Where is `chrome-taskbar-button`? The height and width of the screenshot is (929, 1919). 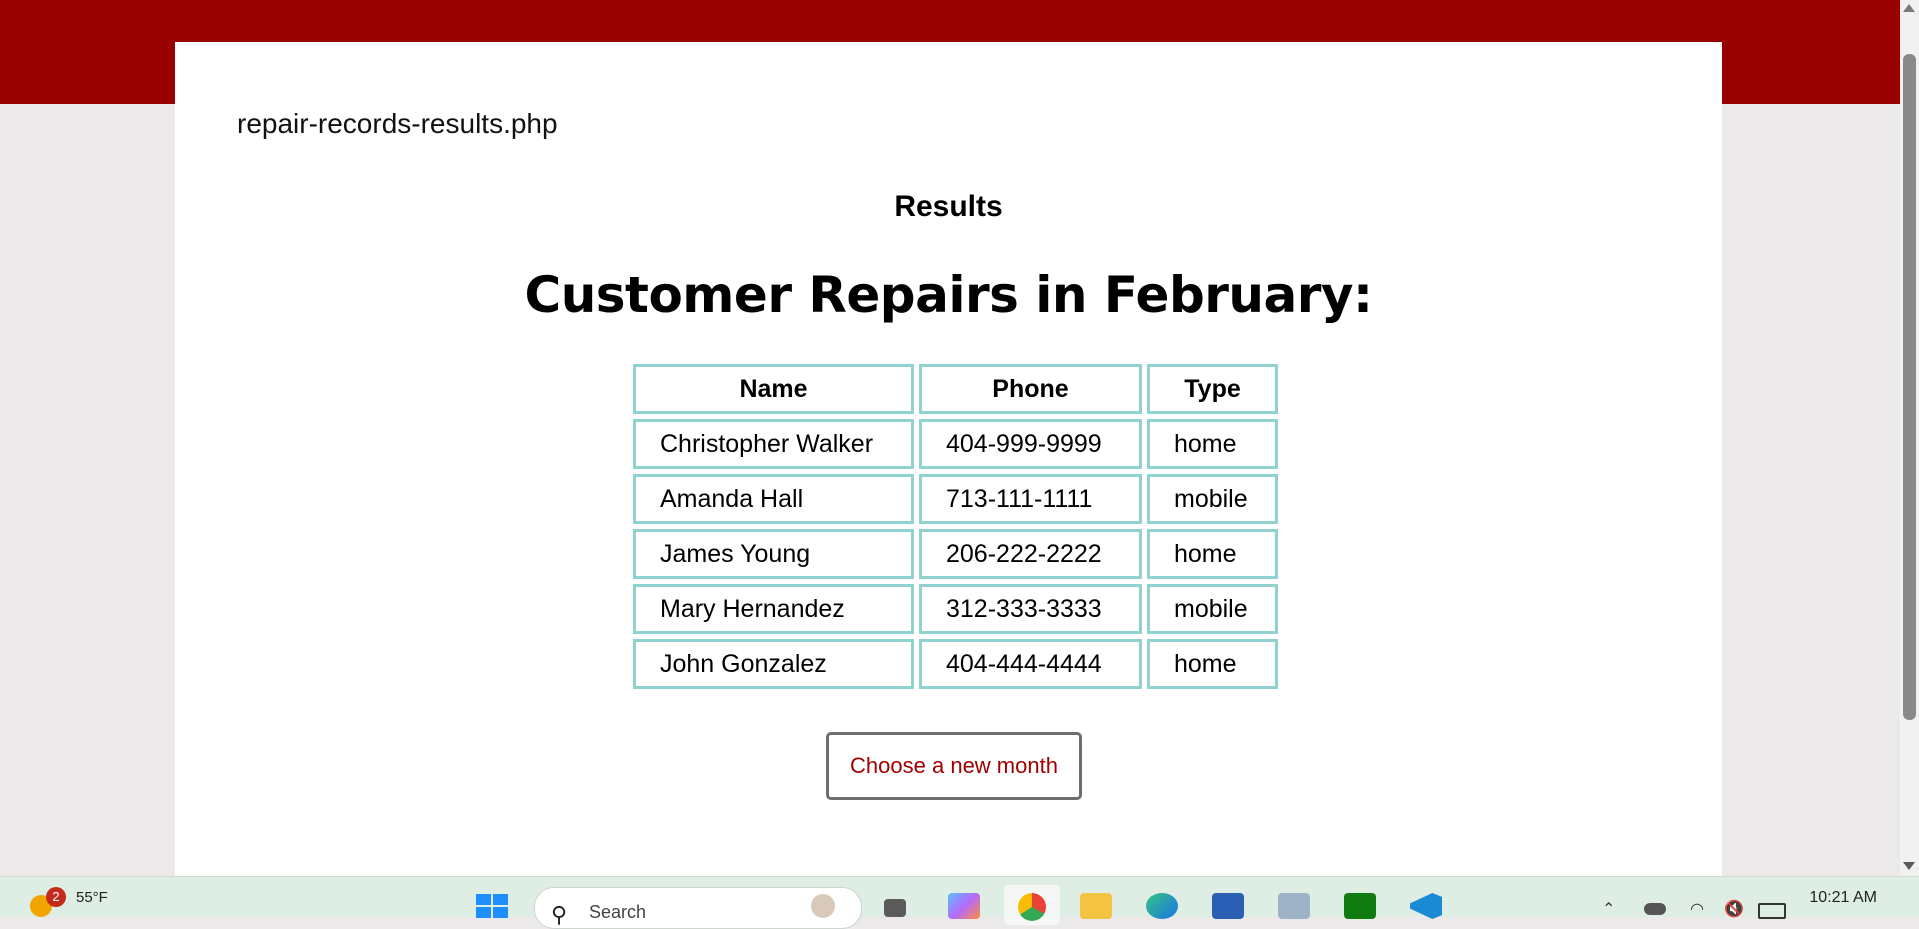 chrome-taskbar-button is located at coordinates (1032, 905).